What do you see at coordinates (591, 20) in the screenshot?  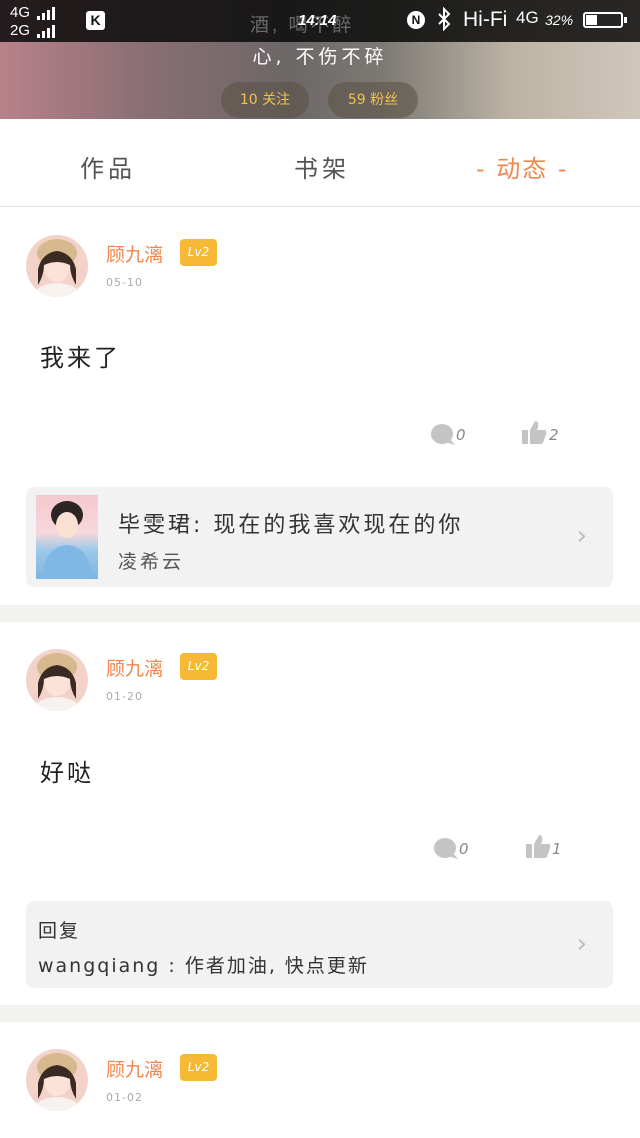 I see `battery-fill` at bounding box center [591, 20].